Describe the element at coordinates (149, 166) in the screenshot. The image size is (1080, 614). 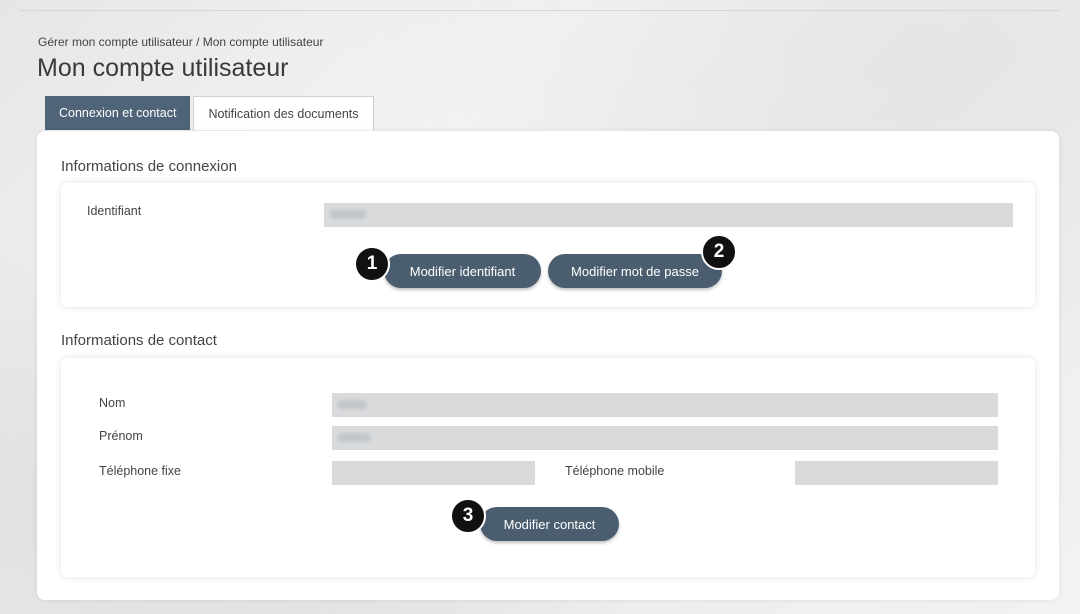
I see `login-section-title: Informations de connexion` at that location.